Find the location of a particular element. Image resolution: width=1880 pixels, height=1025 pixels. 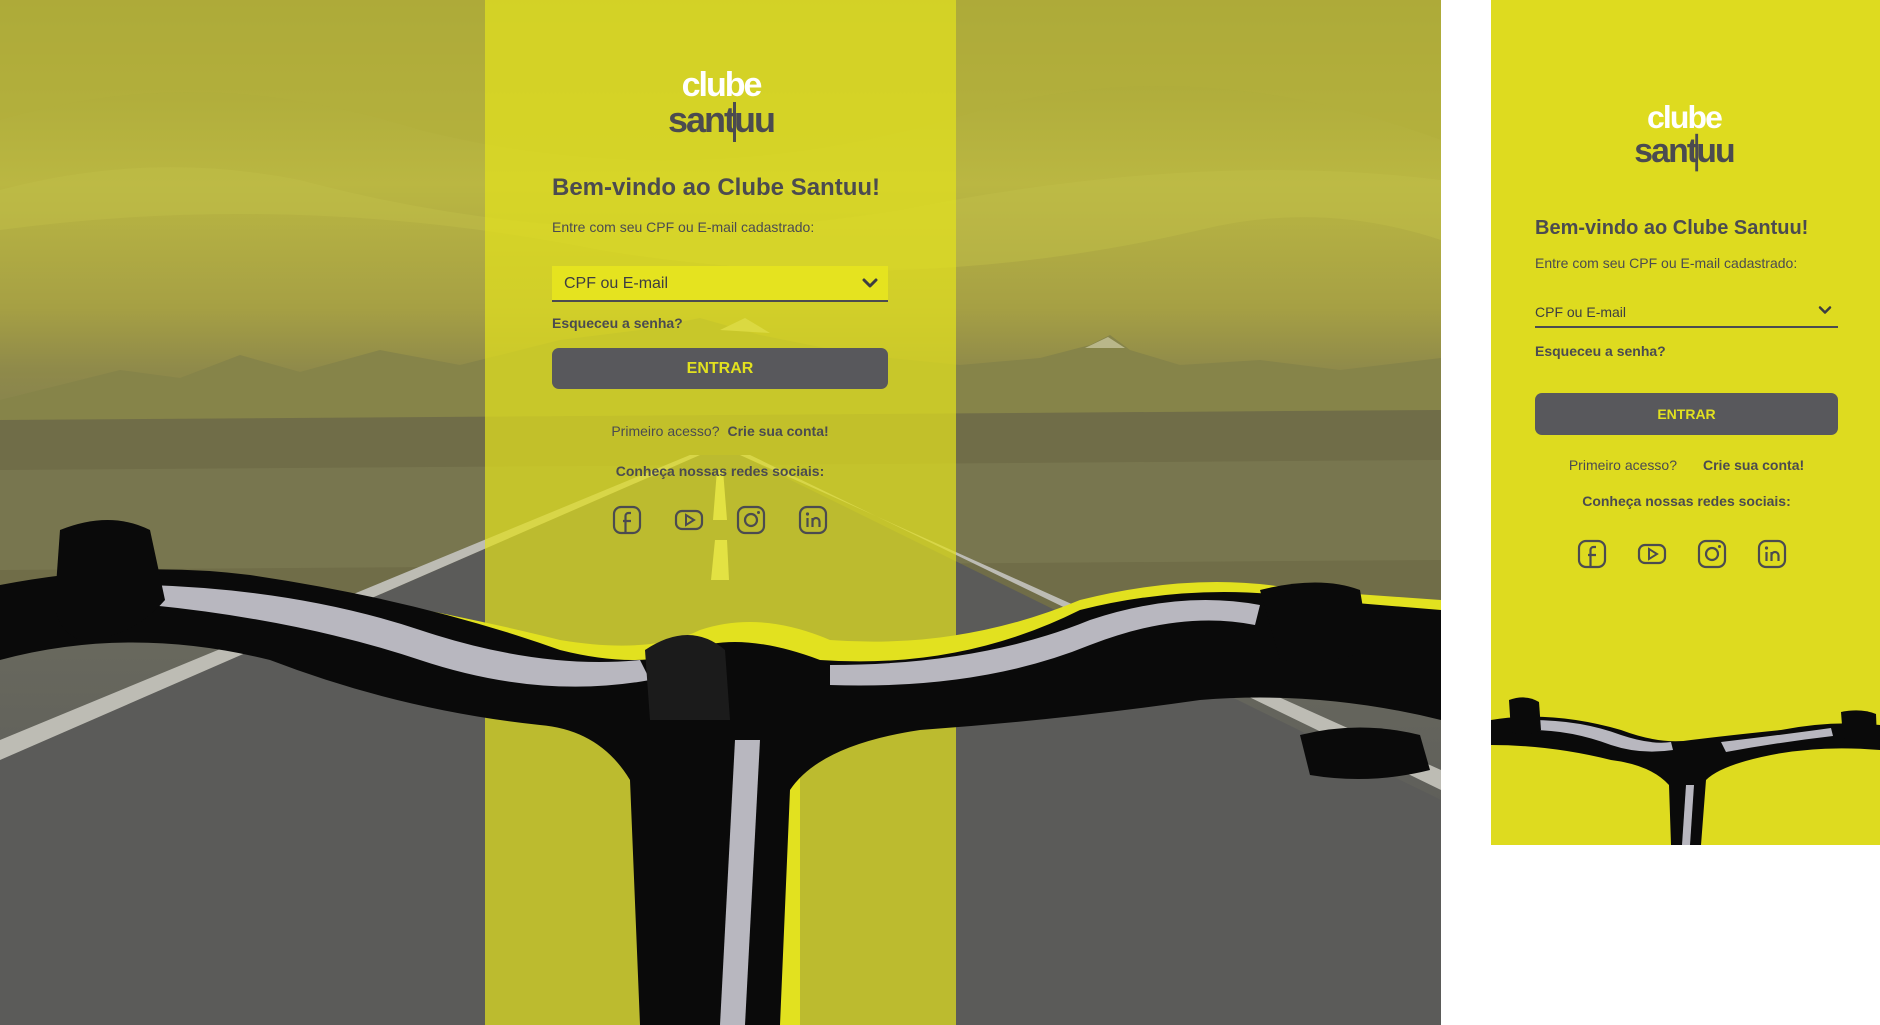

mobile-social-icons-row is located at coordinates (1686, 554).